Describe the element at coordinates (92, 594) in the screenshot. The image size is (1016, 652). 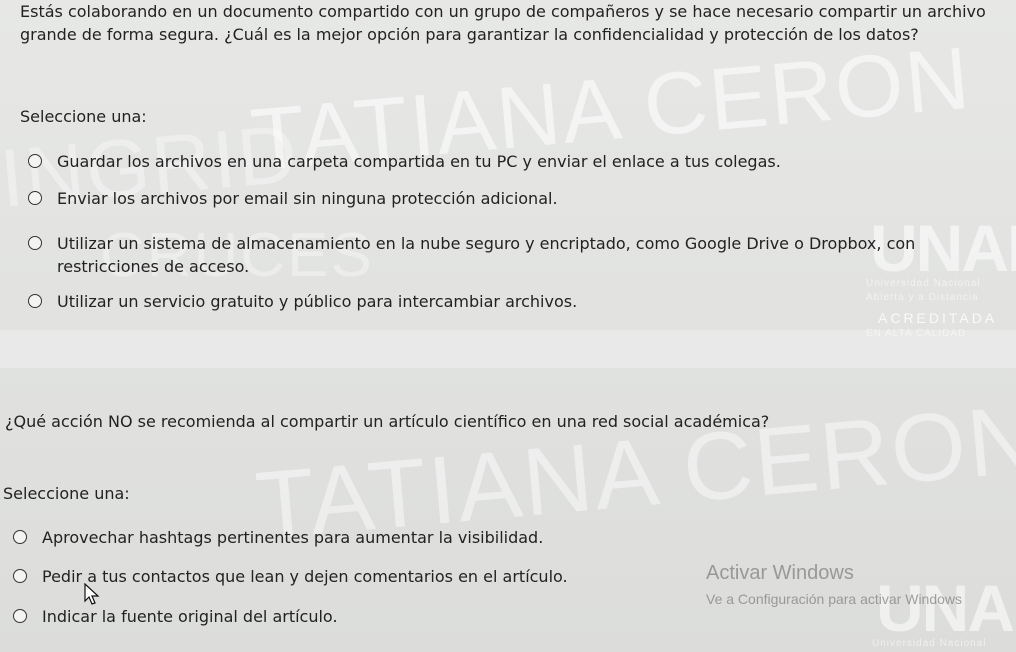
I see `mouse-cursor-icon` at that location.